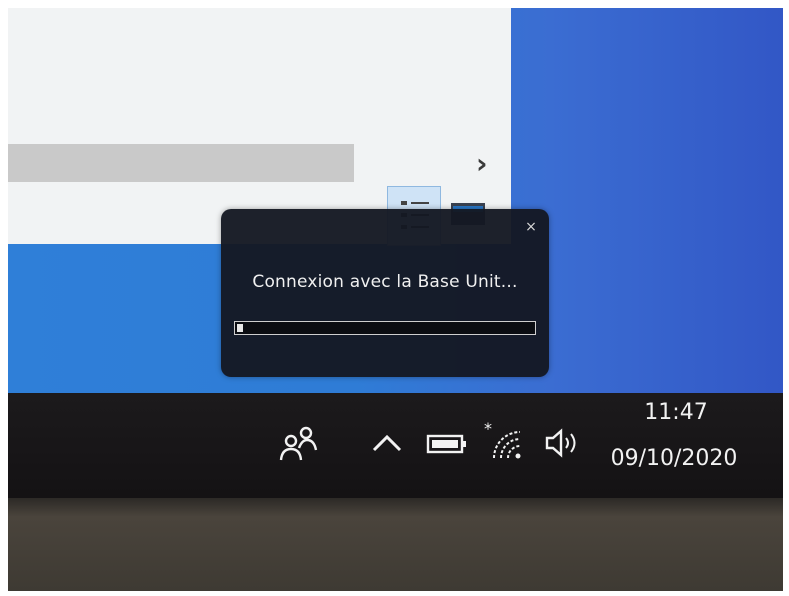  Describe the element at coordinates (181, 163) in the screenshot. I see `explorer-scrollbar` at that location.